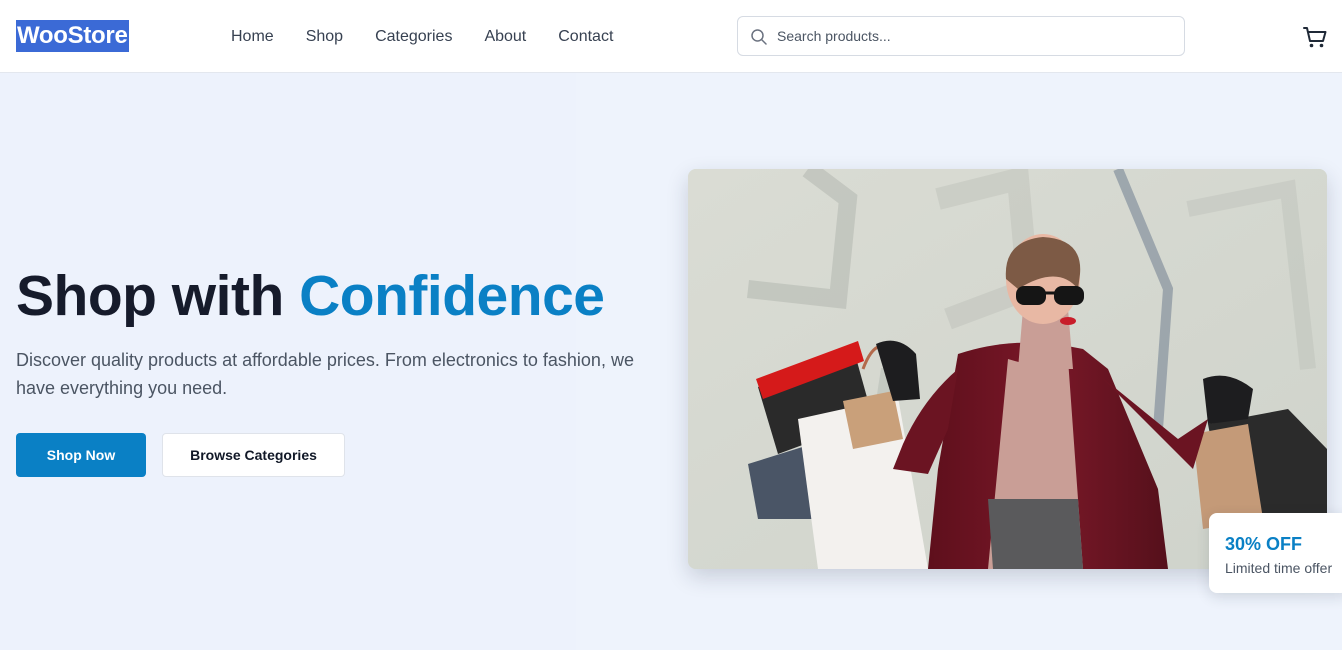 The image size is (1342, 650). I want to click on search-icon, so click(759, 37).